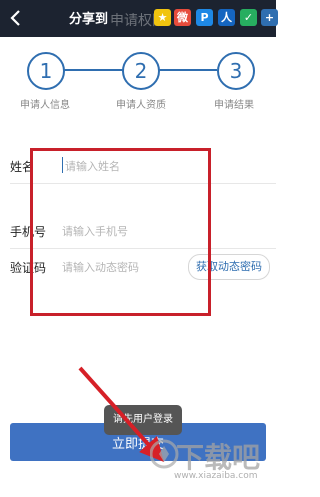 This screenshot has height=497, width=320. What do you see at coordinates (46, 71) in the screenshot?
I see `step-1-circle: 1` at bounding box center [46, 71].